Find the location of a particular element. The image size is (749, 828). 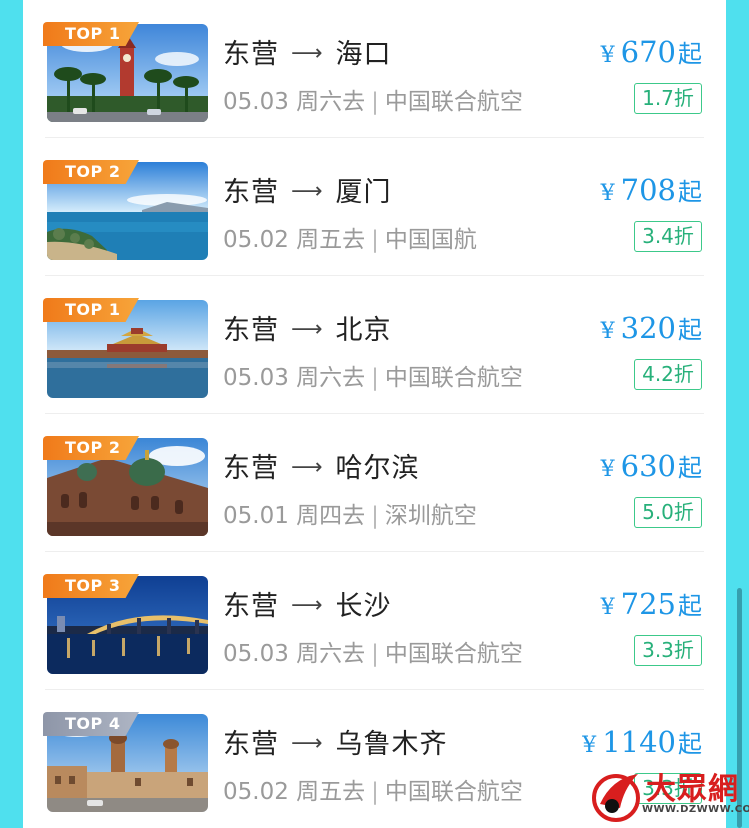

discount-tag: 3.3折 is located at coordinates (668, 650).